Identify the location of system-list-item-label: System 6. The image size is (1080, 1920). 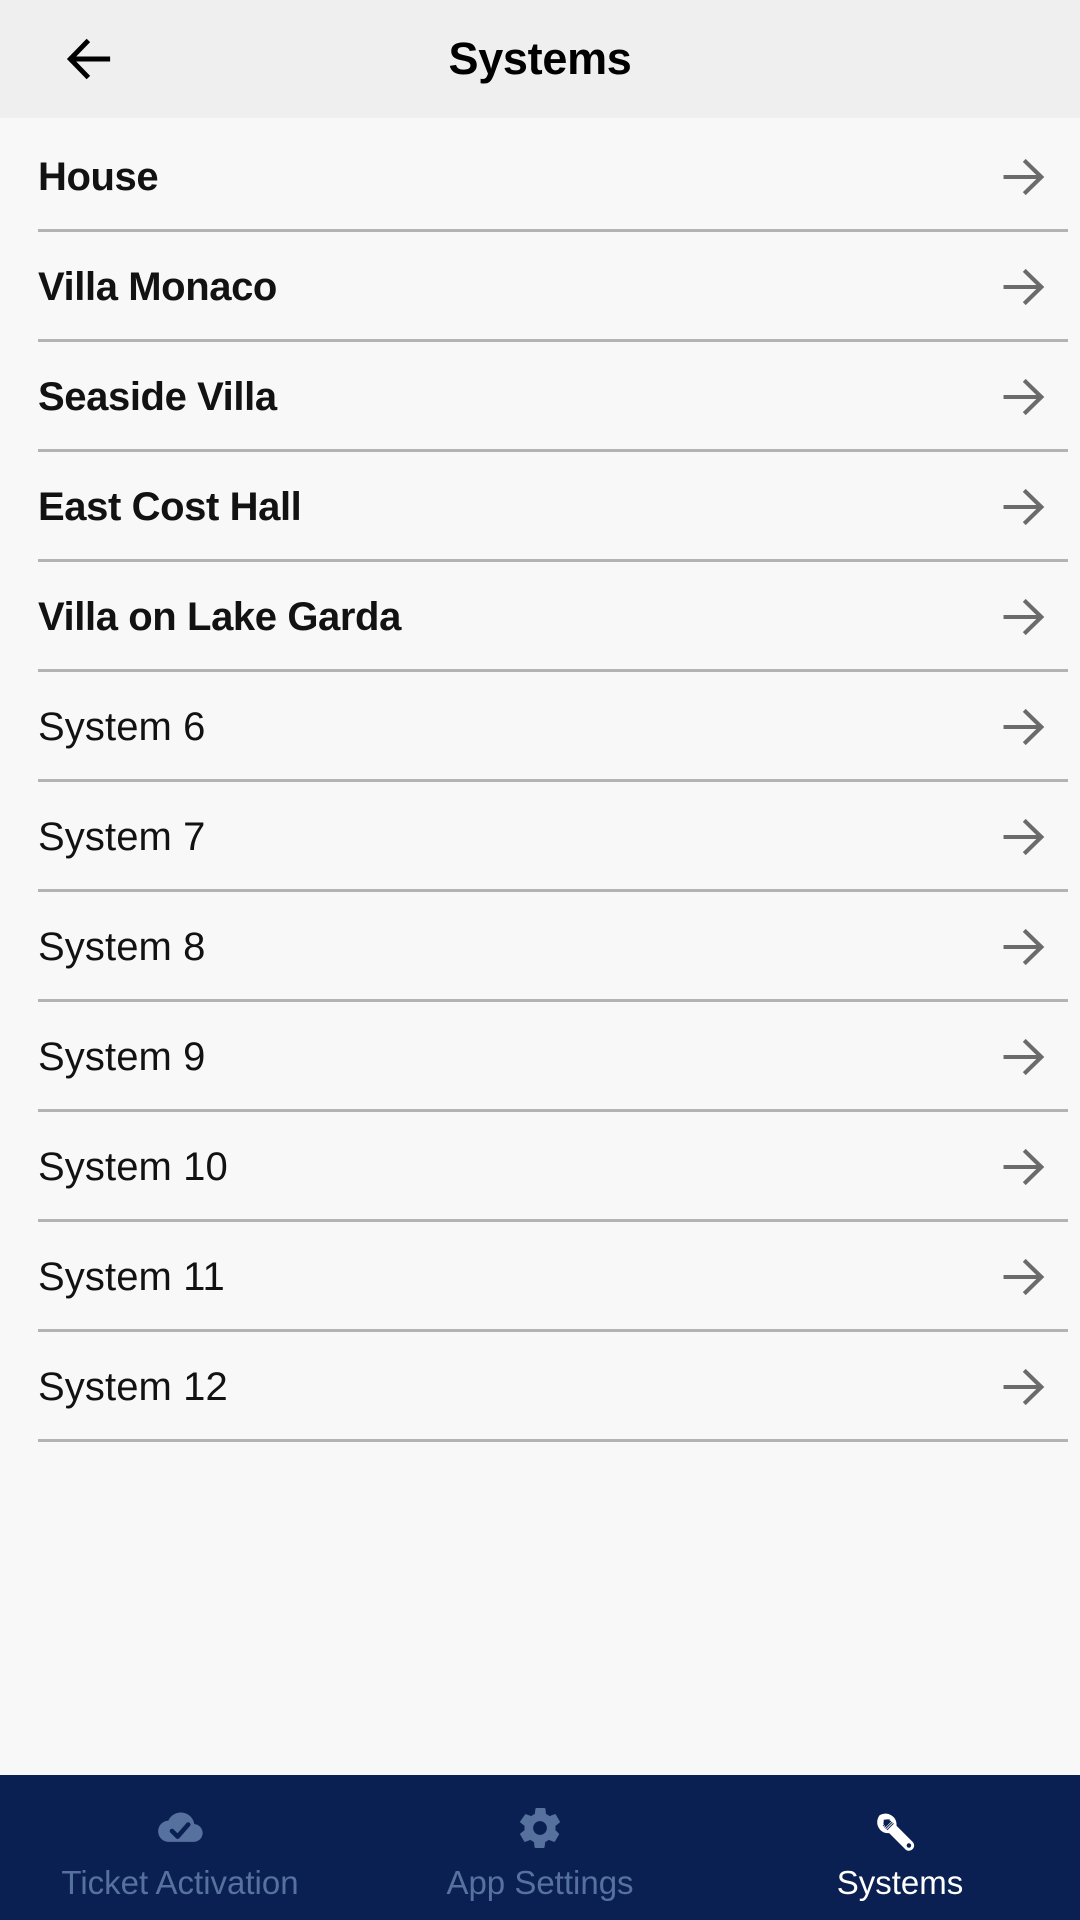
(122, 727).